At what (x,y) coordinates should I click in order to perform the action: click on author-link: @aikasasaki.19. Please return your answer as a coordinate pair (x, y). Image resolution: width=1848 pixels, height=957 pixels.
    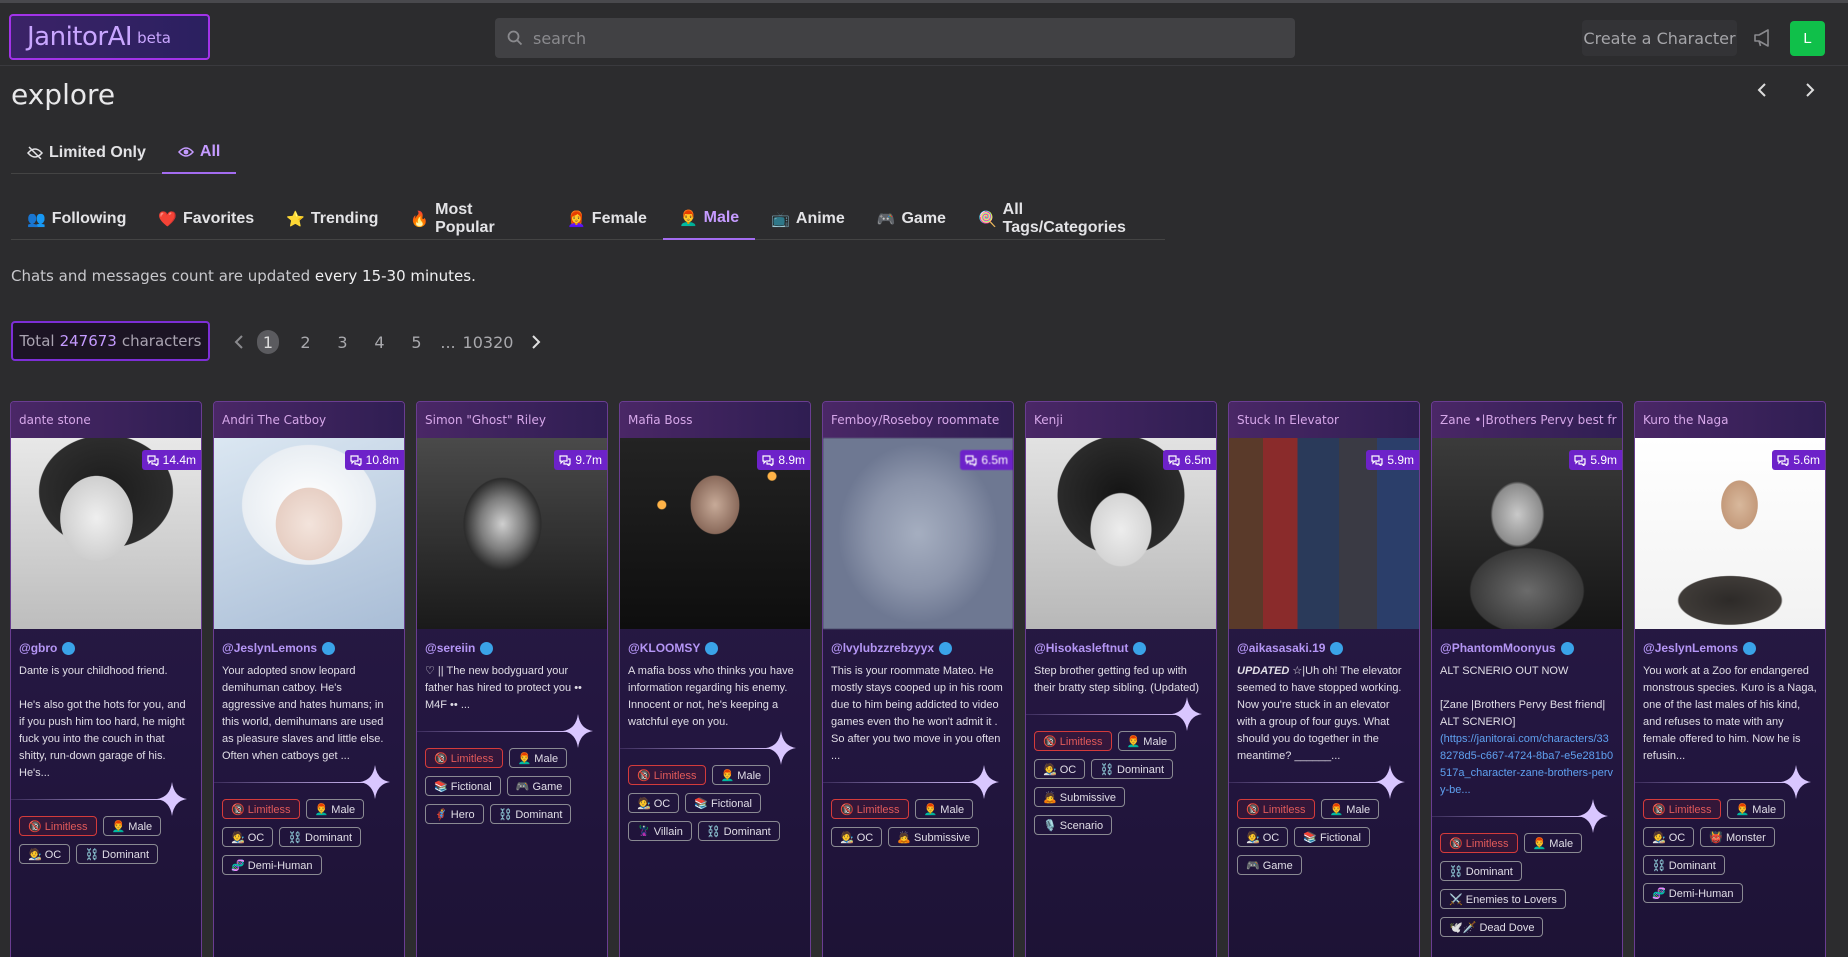
    Looking at the image, I should click on (1324, 642).